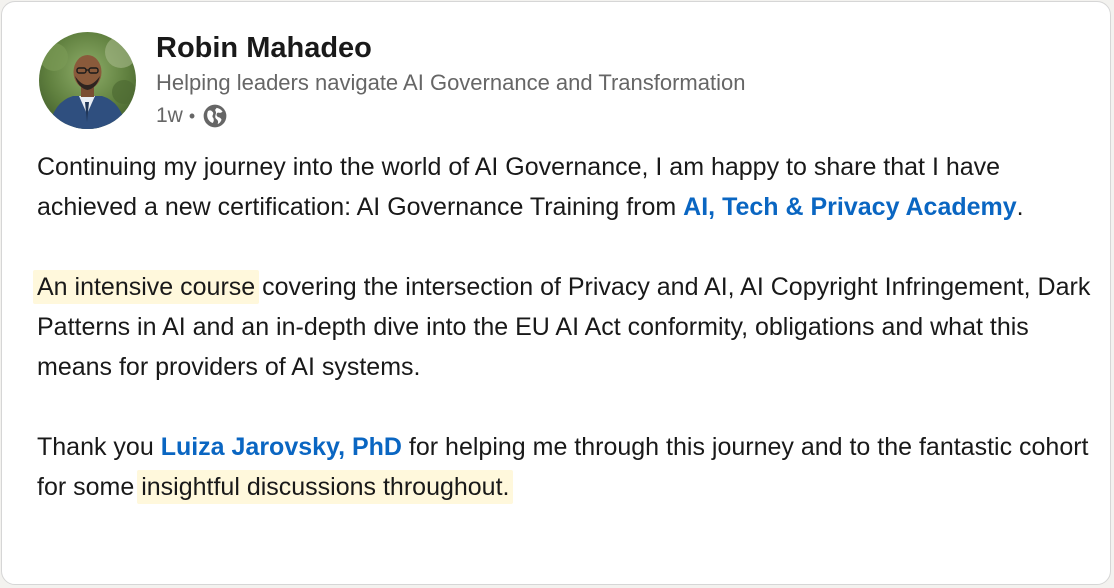 The width and height of the screenshot is (1114, 588). Describe the element at coordinates (215, 116) in the screenshot. I see `globe-icon` at that location.